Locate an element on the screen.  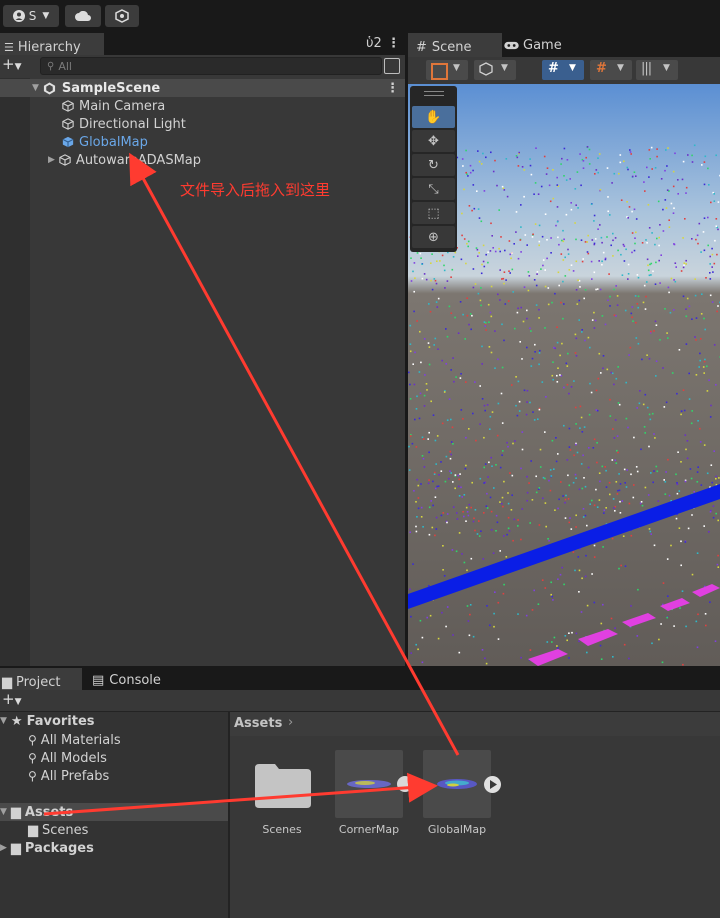
tab-console: ▤ Console is located at coordinates (137, 680).